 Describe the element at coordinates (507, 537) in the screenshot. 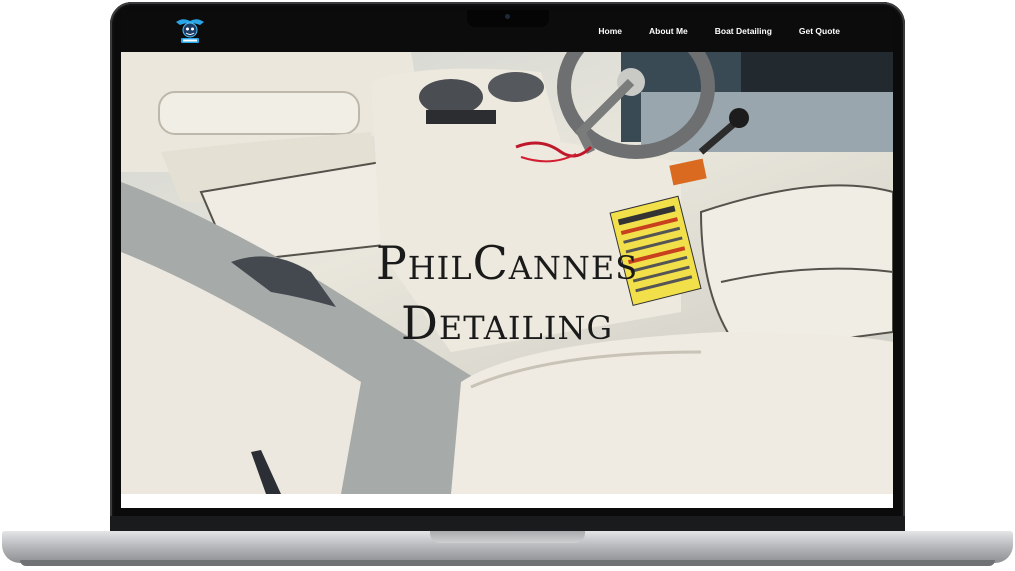

I see `laptop-thumb-notch` at that location.